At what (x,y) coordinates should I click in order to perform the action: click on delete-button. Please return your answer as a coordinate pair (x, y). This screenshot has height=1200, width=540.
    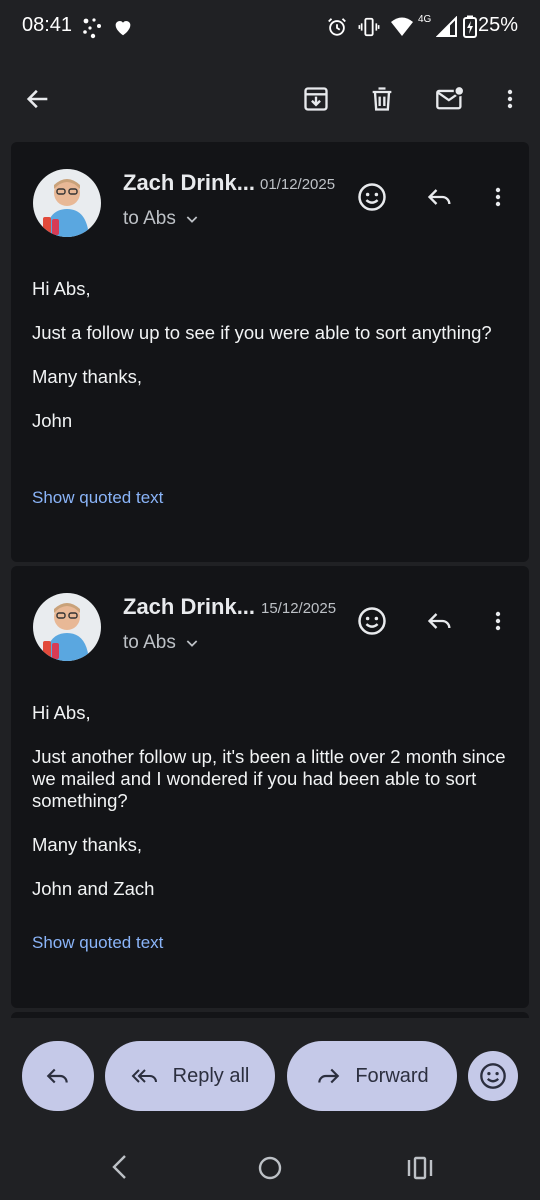
    Looking at the image, I should click on (382, 99).